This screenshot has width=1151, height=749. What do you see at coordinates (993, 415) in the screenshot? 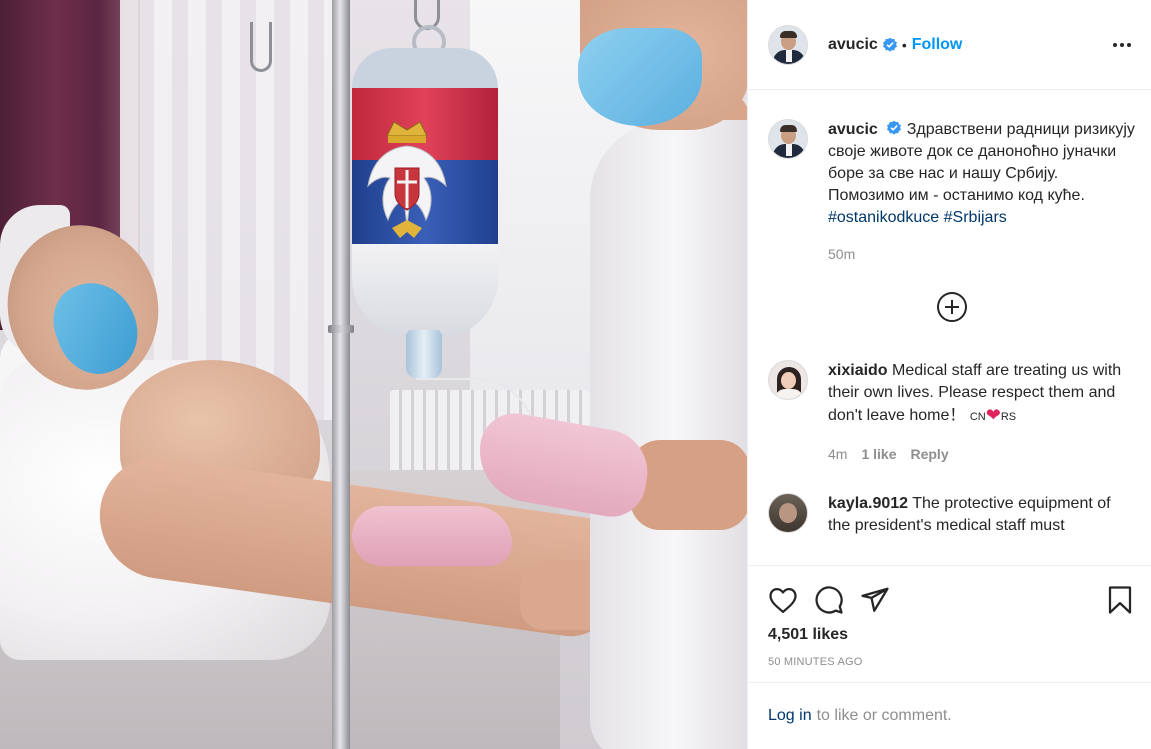
I see `heart-emoji-icon: ❤` at bounding box center [993, 415].